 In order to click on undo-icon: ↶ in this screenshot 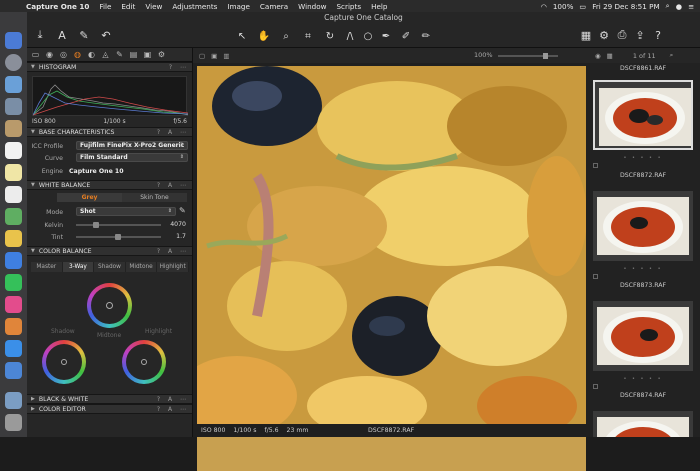, I will do `click(106, 35)`.